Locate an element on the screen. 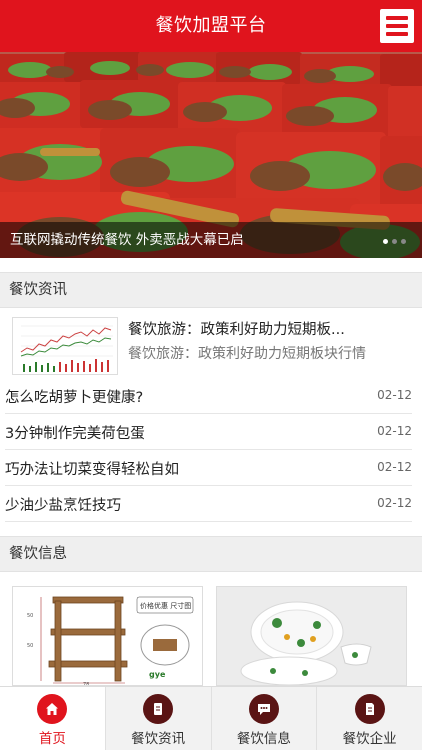  carousel-dot-active is located at coordinates (385, 241).